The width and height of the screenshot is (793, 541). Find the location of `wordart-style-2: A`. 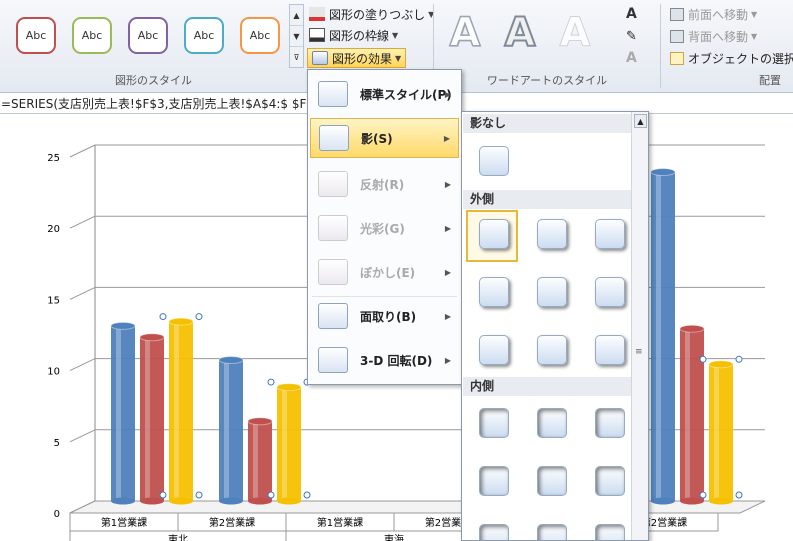

wordart-style-2: A is located at coordinates (520, 33).